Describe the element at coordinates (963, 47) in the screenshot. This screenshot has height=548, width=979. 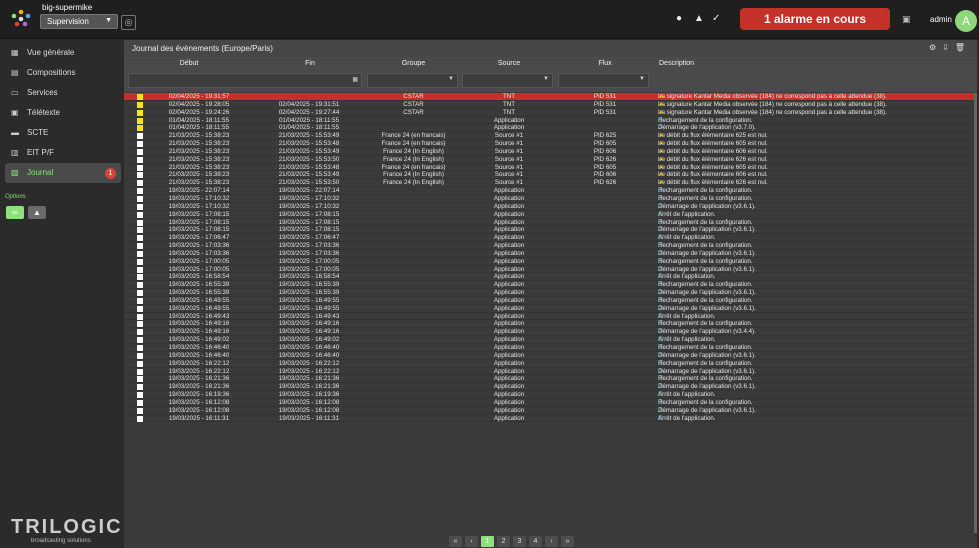
I see `trash-icon: 🗑` at that location.